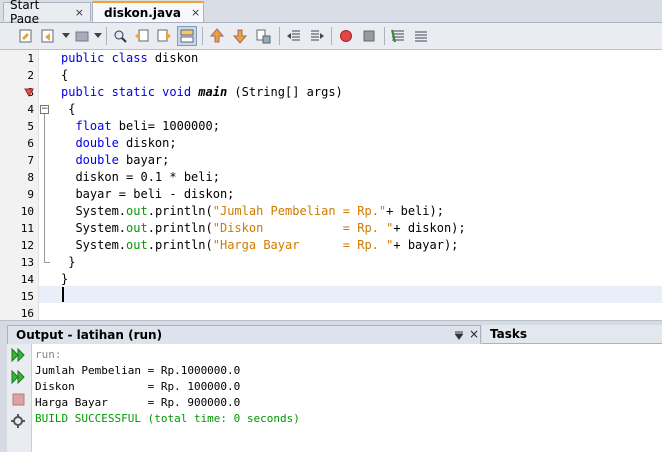 This screenshot has height=452, width=662. I want to click on code-token: public class, so click(108, 58).